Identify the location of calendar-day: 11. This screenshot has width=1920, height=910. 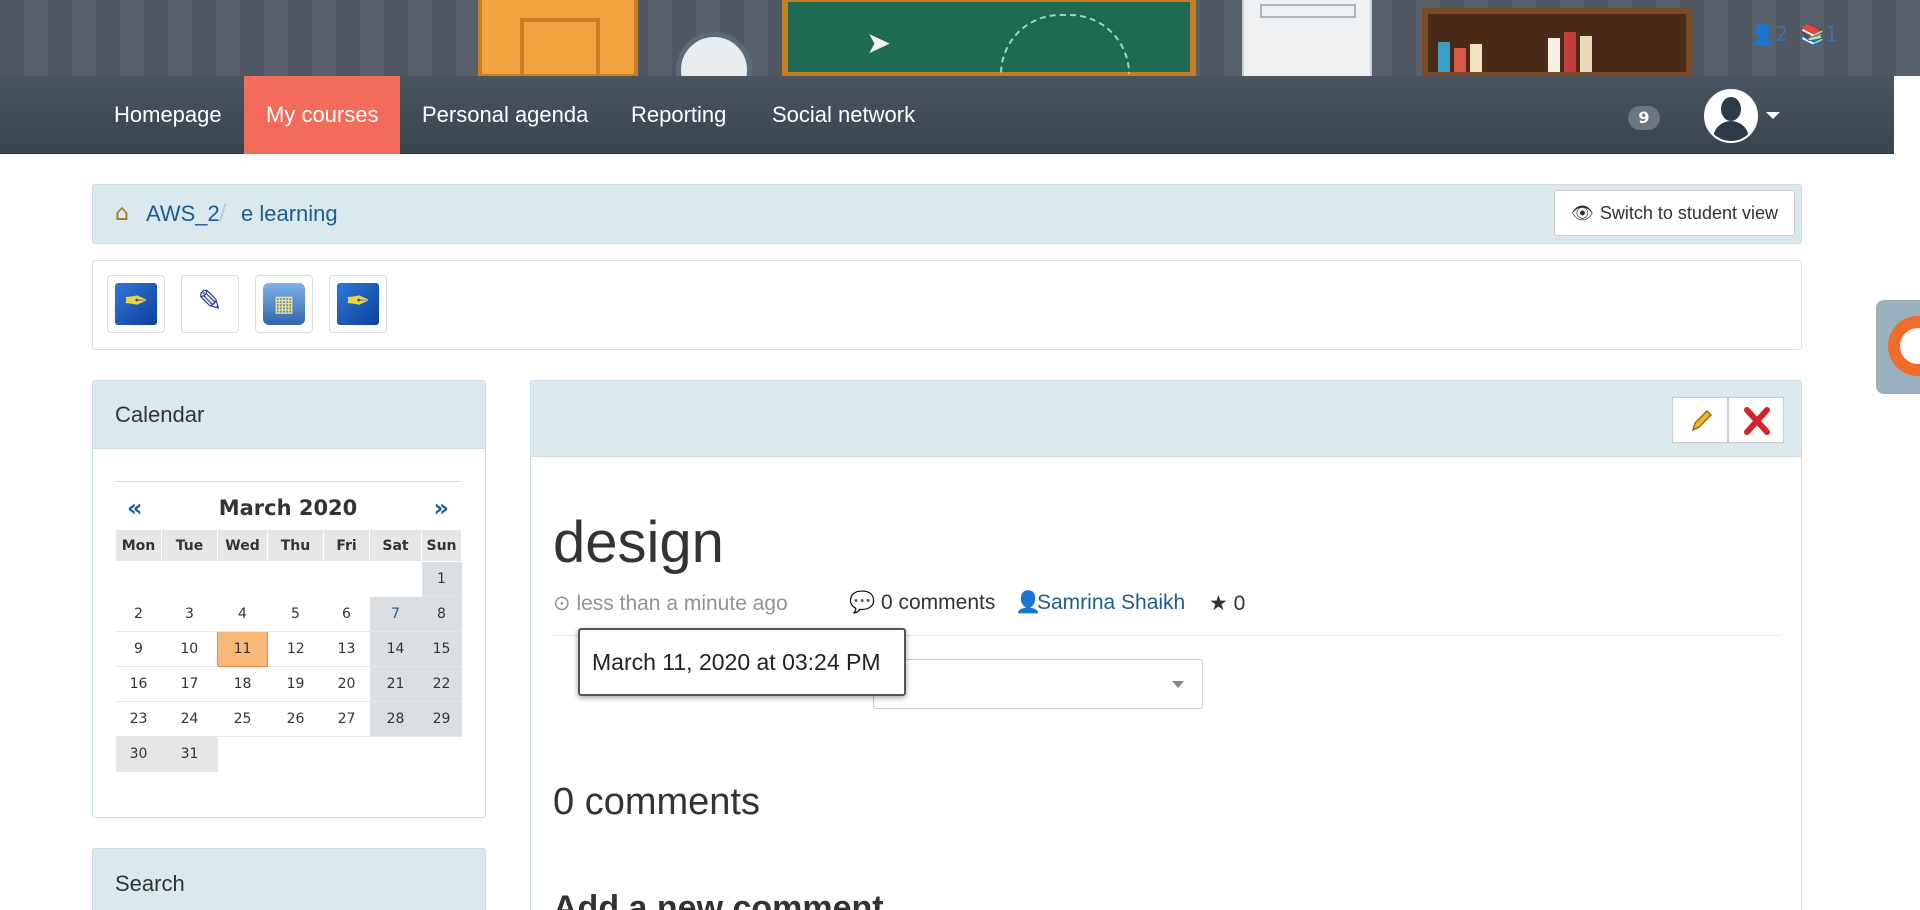
(242, 649).